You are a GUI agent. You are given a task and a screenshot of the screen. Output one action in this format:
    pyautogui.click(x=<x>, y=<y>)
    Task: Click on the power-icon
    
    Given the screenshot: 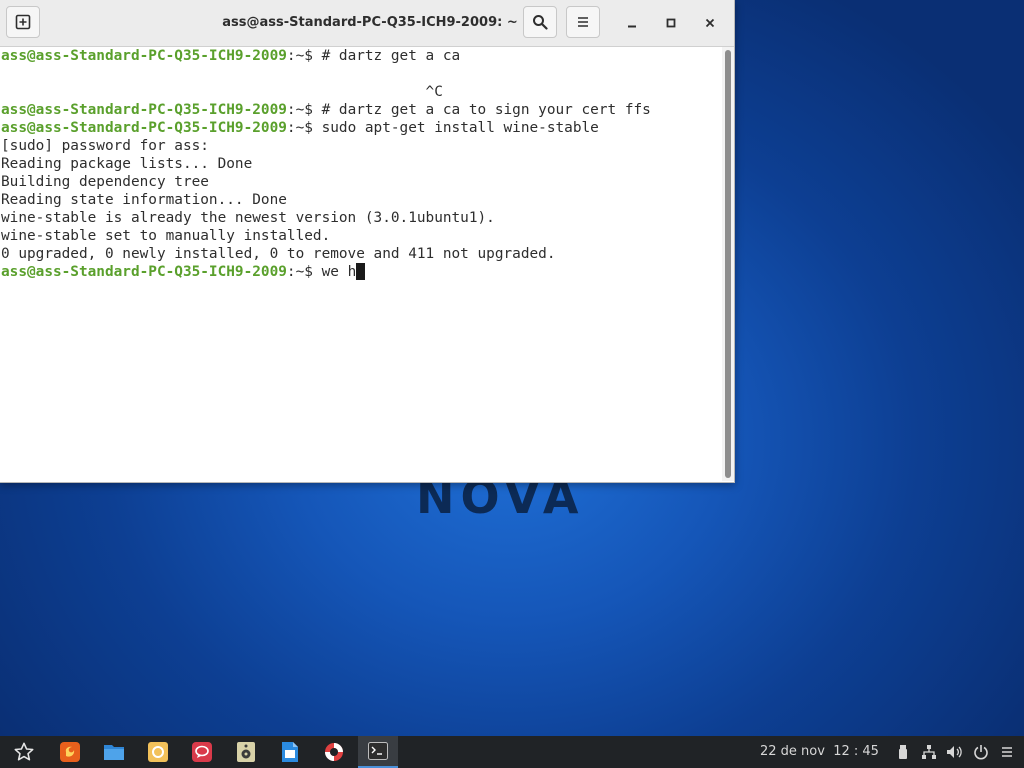 What is the action you would take?
    pyautogui.click(x=981, y=752)
    